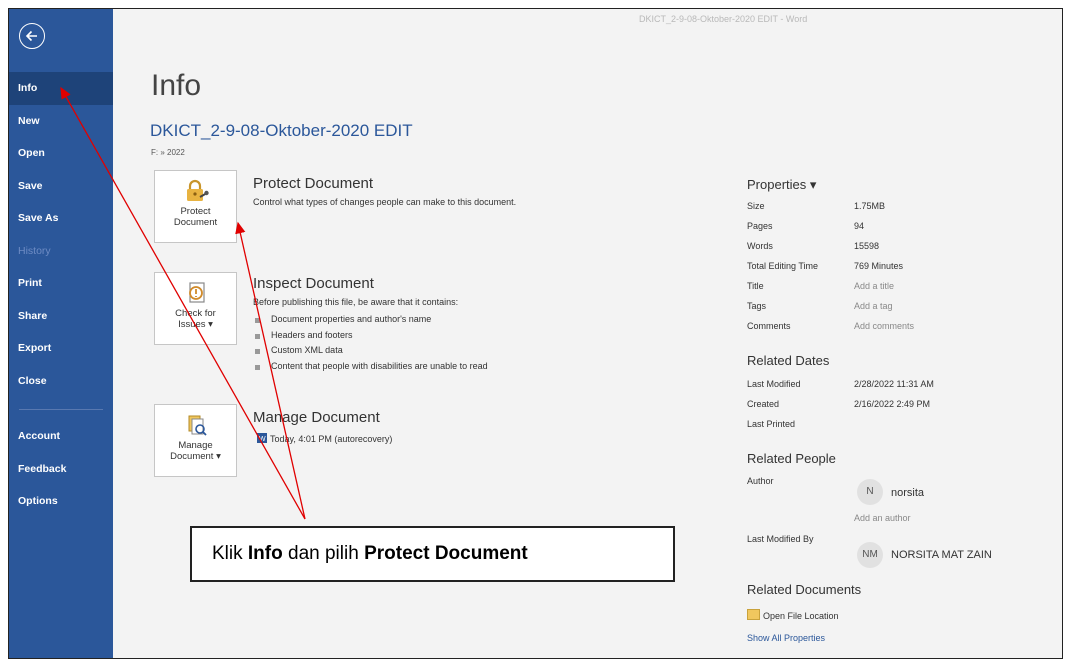 Image resolution: width=1073 pixels, height=661 pixels. I want to click on callout-bold-protect: Protect Document, so click(446, 553).